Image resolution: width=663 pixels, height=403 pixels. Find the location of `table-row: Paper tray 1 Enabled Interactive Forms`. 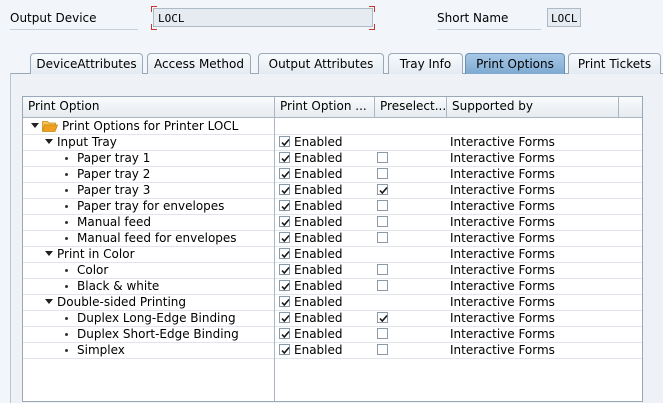

table-row: Paper tray 1 Enabled Interactive Forms is located at coordinates (332, 158).